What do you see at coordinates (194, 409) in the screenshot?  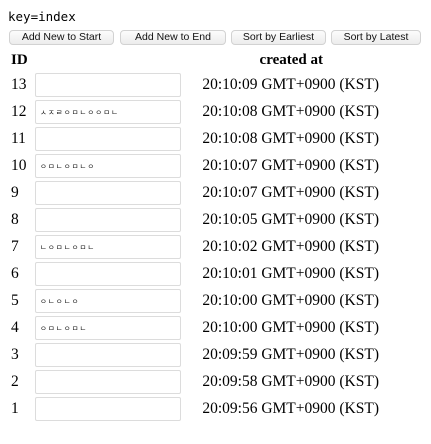 I see `table-row: 1 20:09:56 GMT+0900 (KST)` at bounding box center [194, 409].